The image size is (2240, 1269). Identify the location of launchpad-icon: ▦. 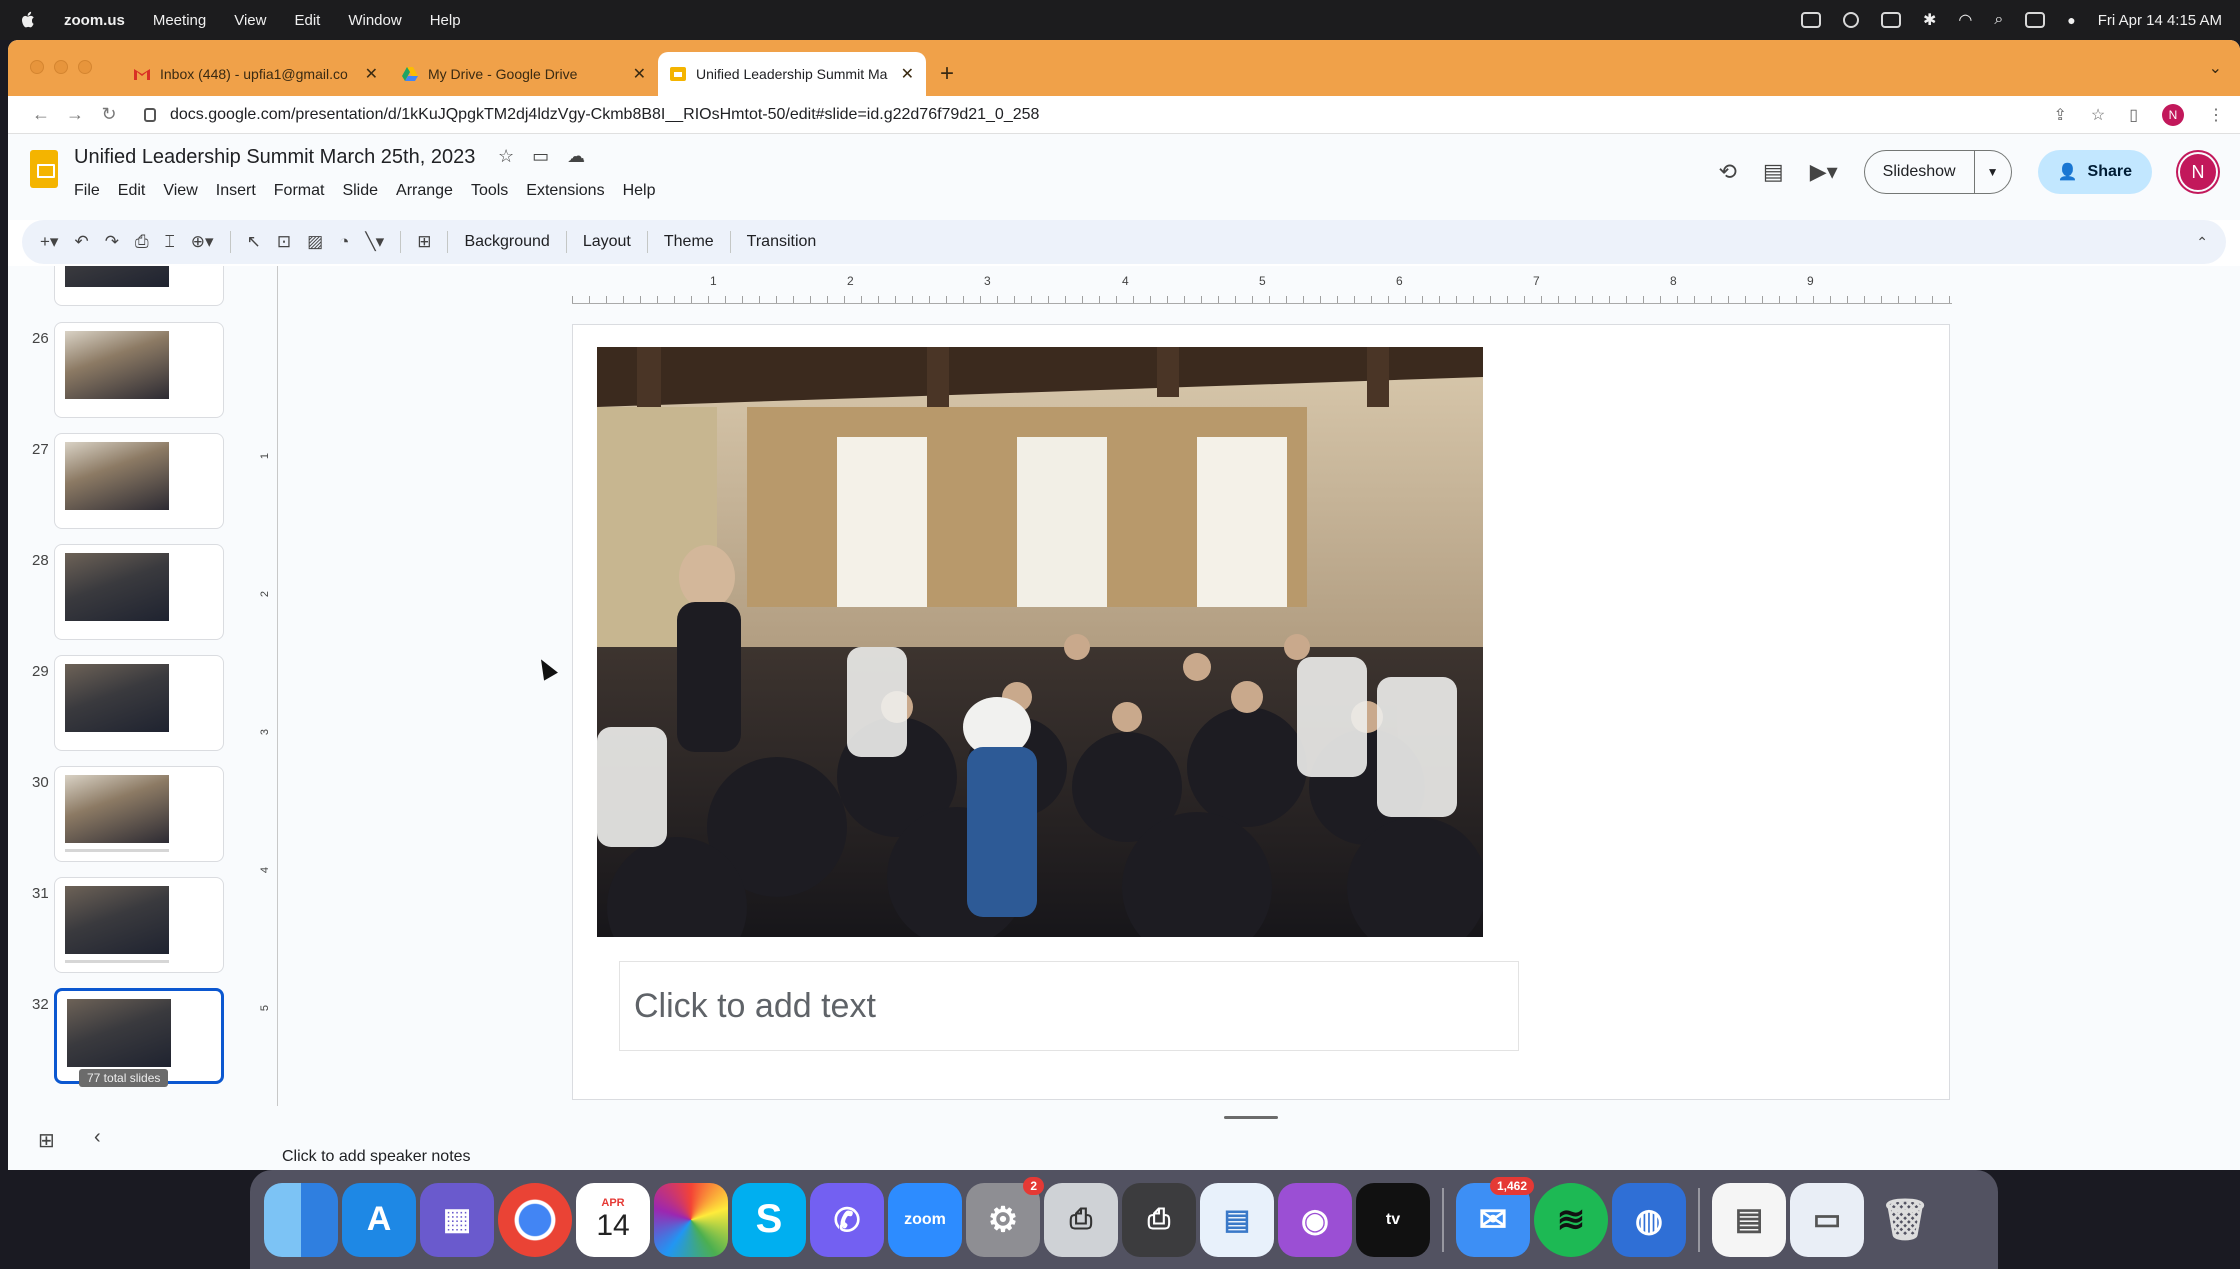
(457, 1219).